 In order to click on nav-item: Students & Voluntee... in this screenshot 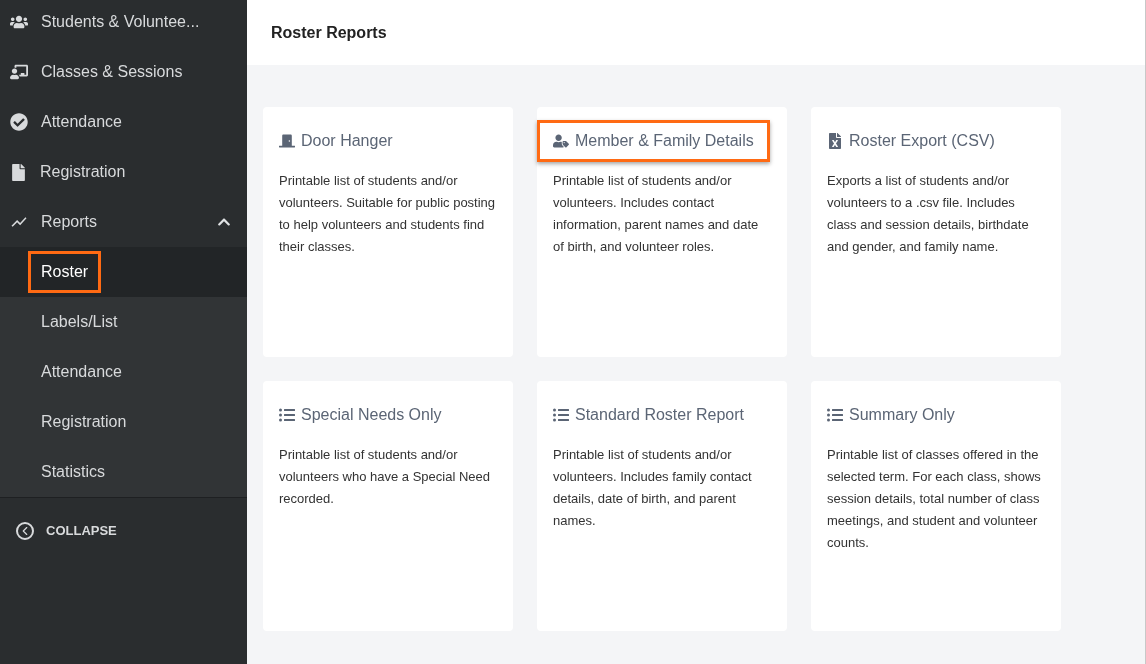, I will do `click(123, 23)`.